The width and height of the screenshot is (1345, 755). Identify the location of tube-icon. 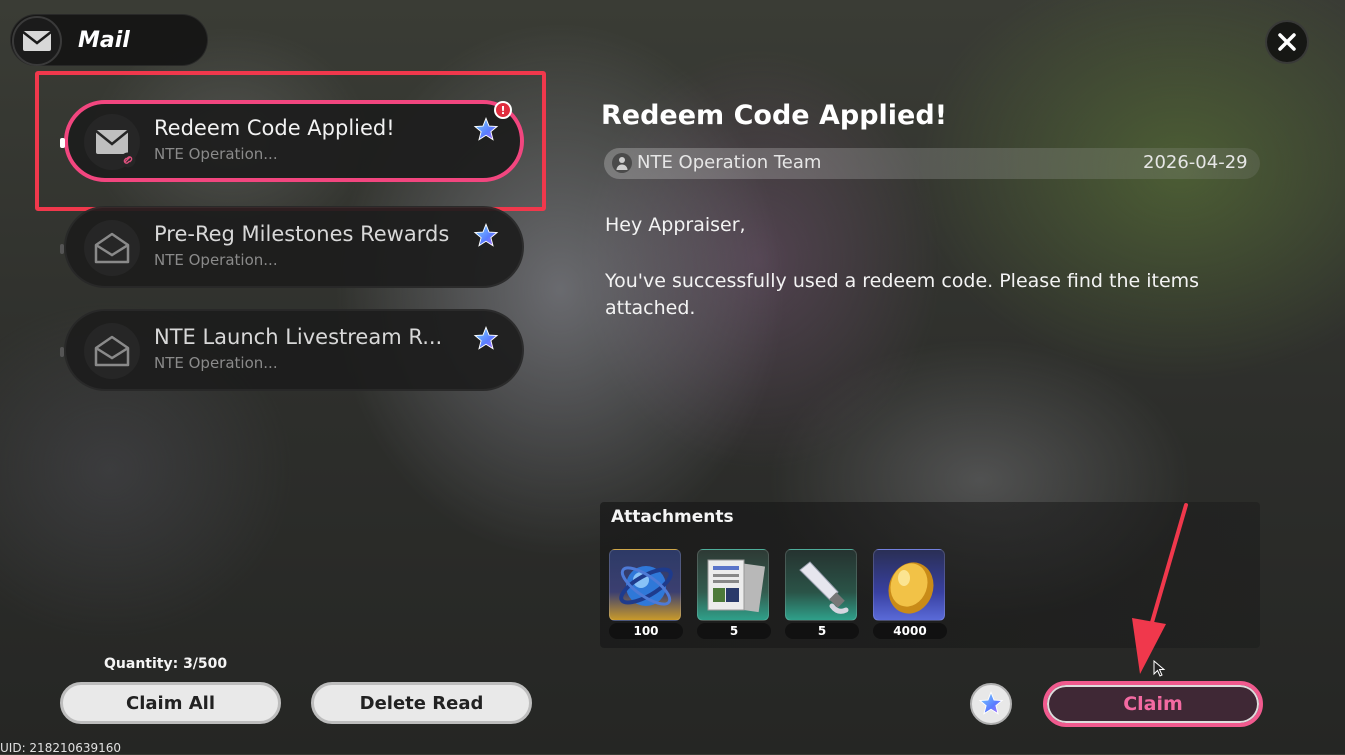
(821, 585).